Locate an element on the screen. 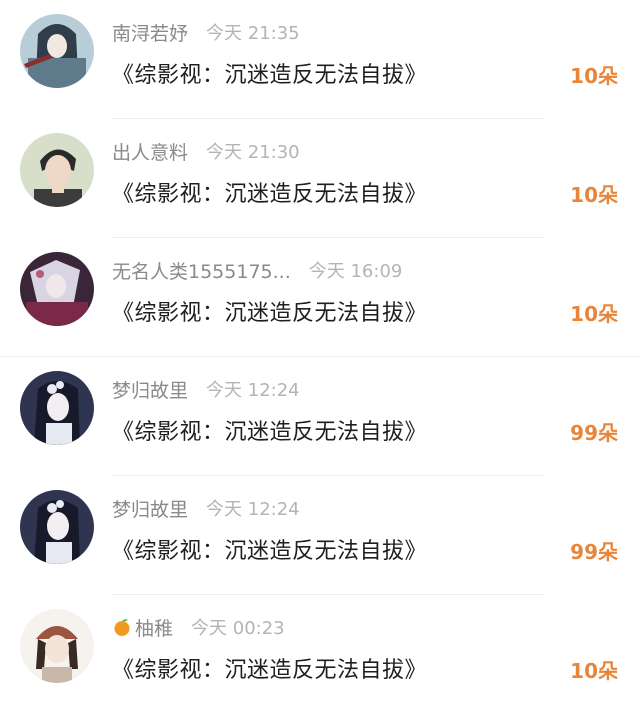 The height and width of the screenshot is (703, 640). record-meta: 柚稚 今天 00:23 is located at coordinates (198, 627).